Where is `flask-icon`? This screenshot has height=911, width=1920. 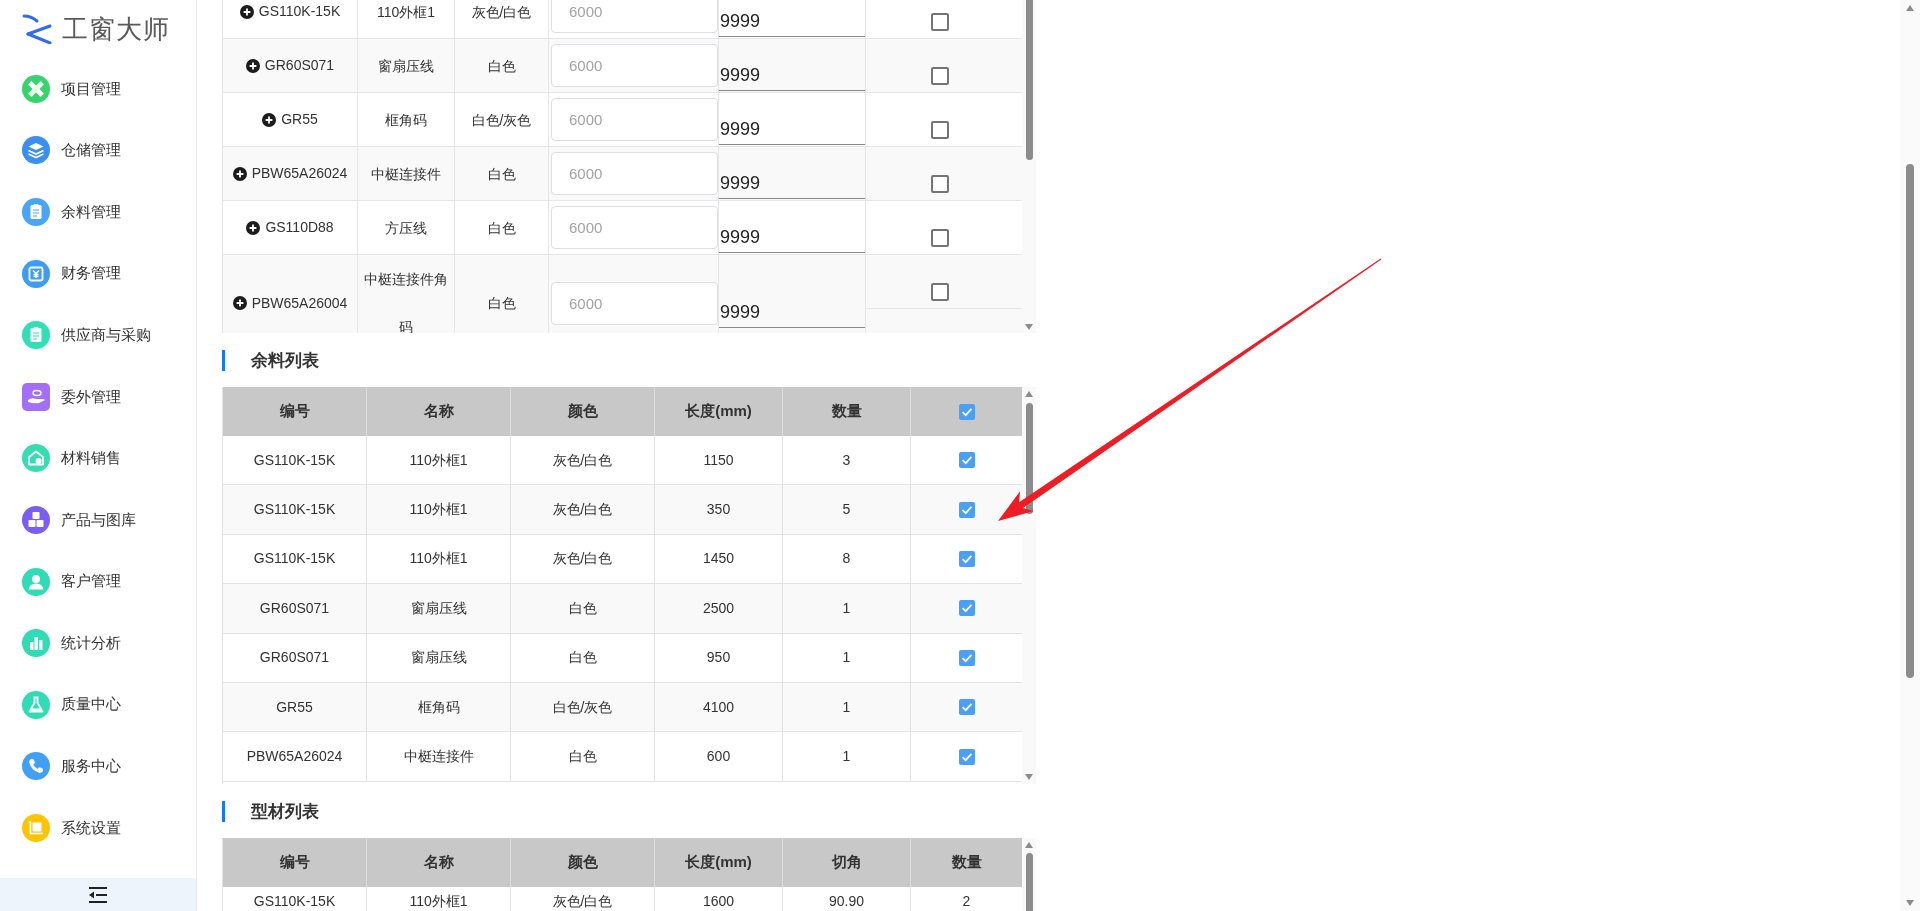
flask-icon is located at coordinates (36, 704).